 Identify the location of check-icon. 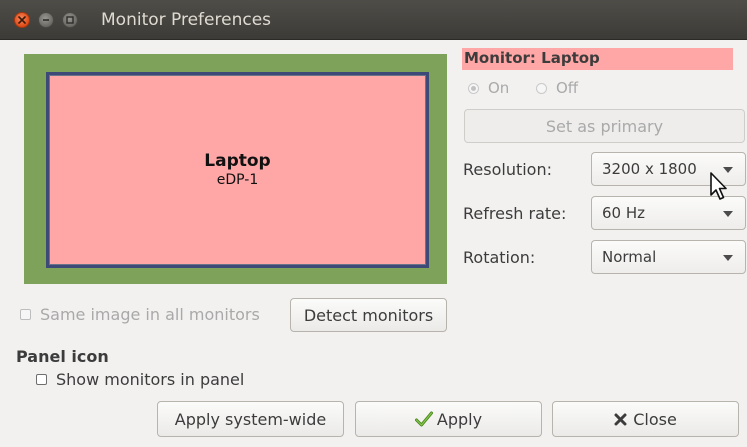
(423, 419).